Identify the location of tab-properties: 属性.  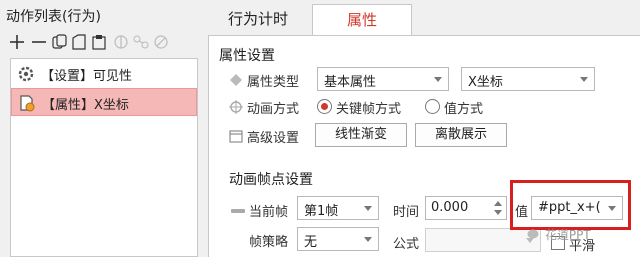
(362, 20).